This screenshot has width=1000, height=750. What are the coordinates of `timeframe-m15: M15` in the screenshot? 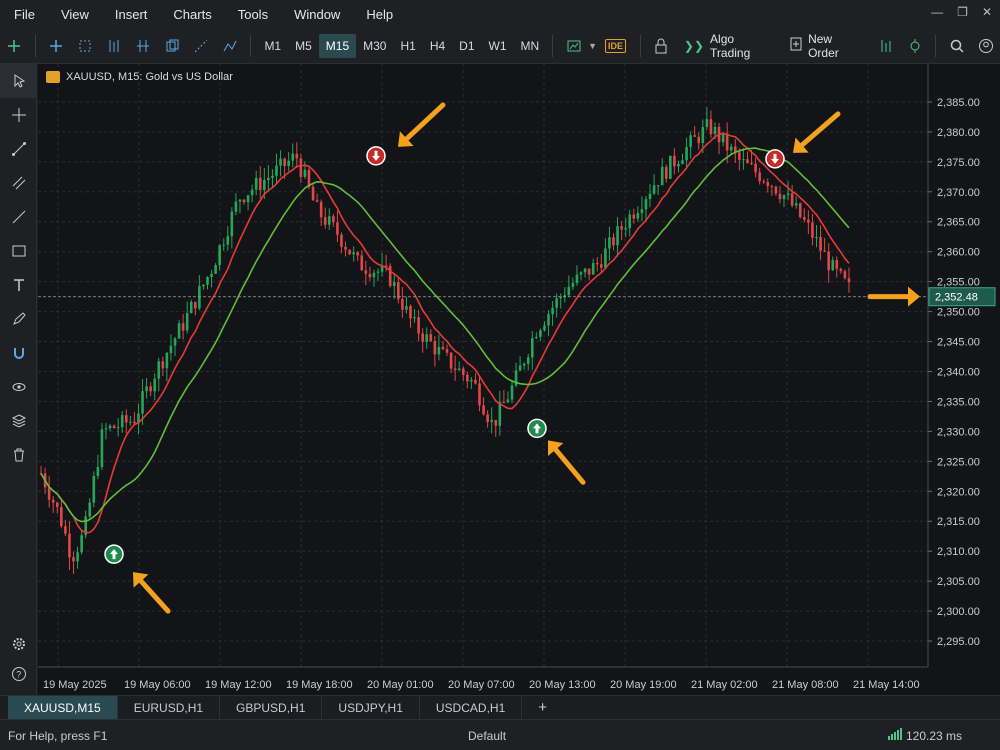 It's located at (337, 45).